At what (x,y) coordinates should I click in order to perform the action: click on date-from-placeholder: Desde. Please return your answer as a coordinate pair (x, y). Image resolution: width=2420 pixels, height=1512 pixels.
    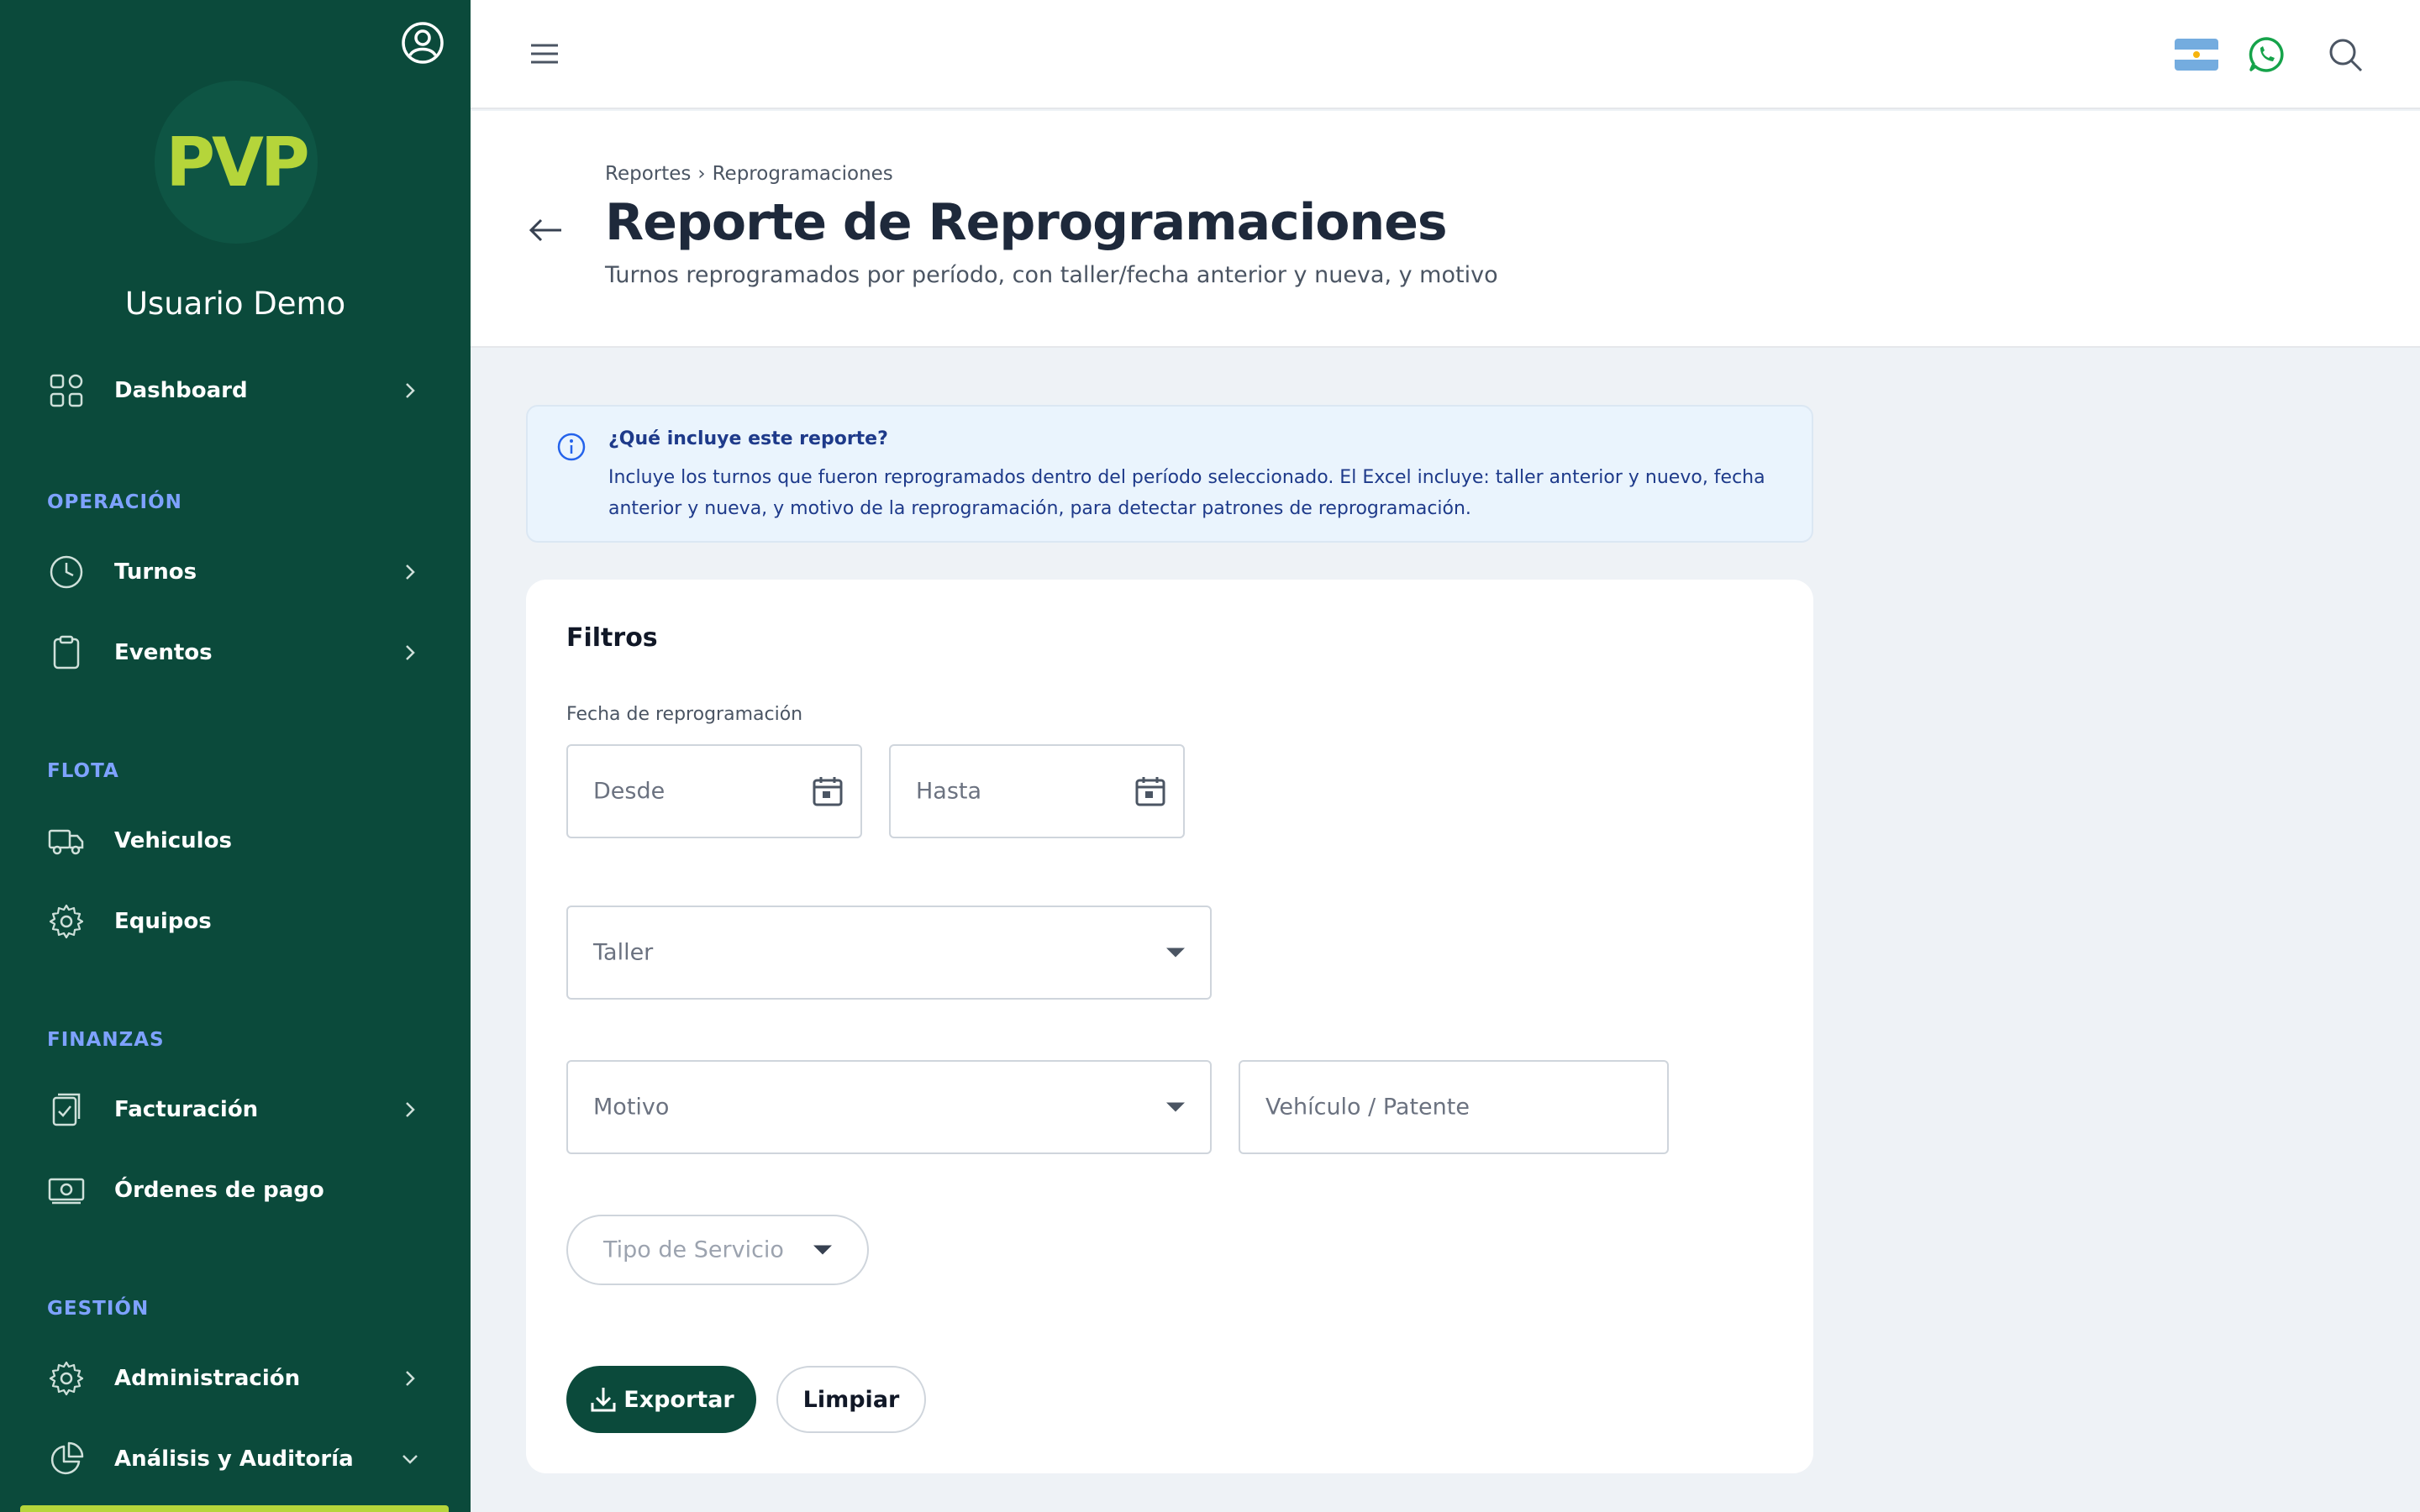
    Looking at the image, I should click on (629, 791).